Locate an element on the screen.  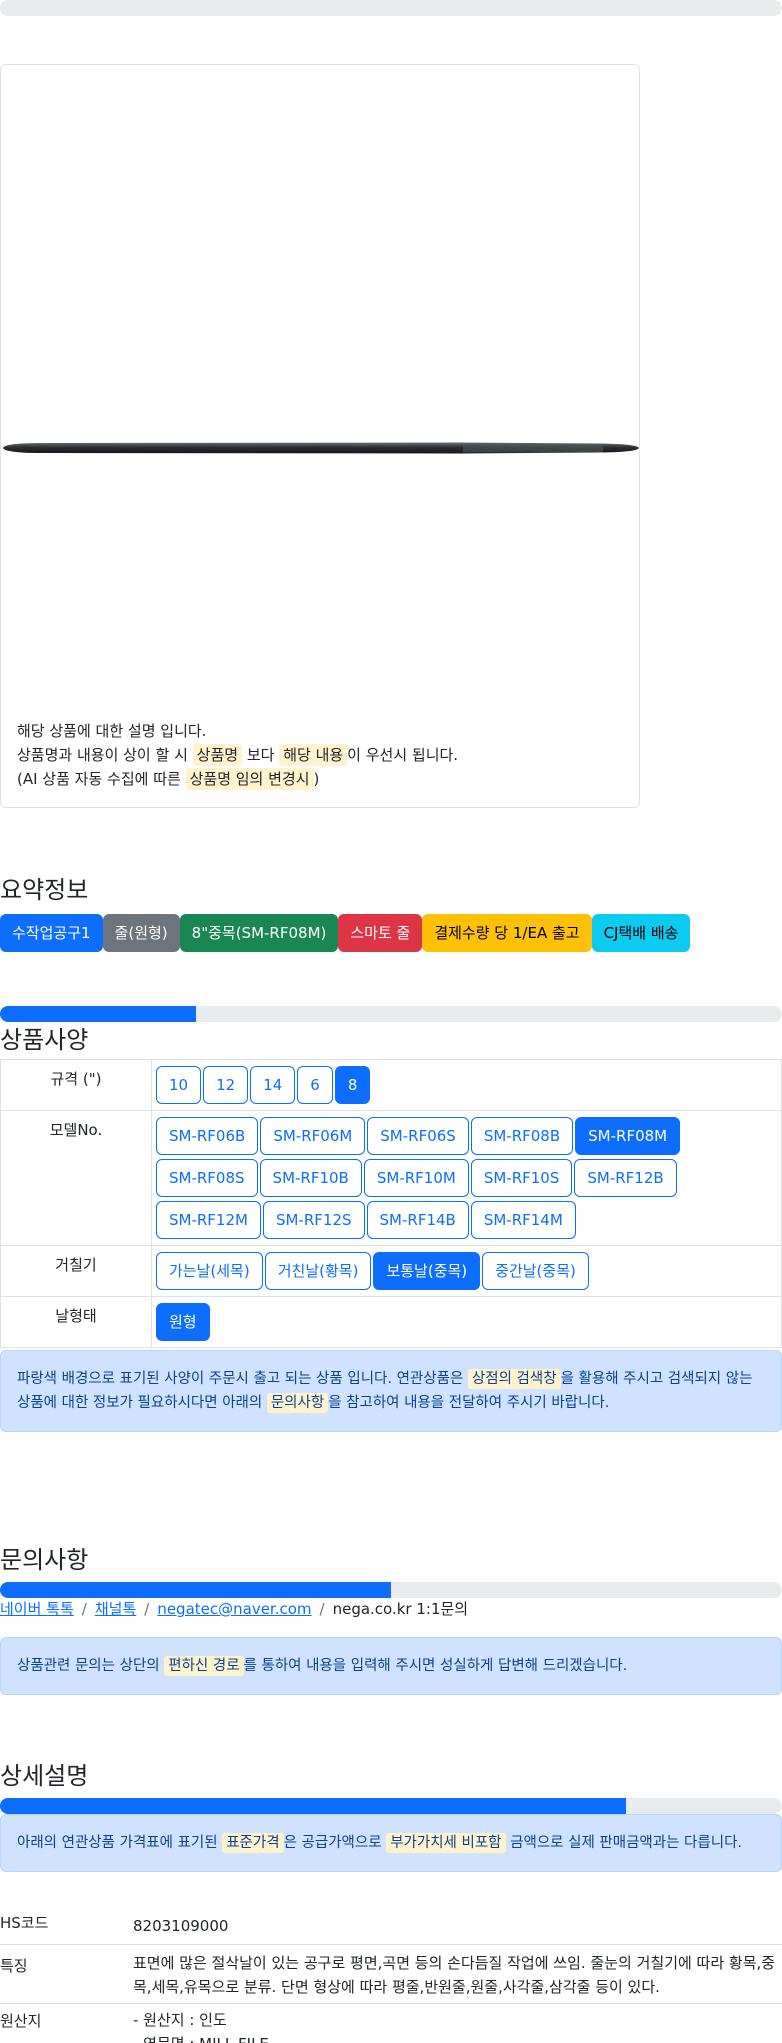
inquiry-progress is located at coordinates (391, 1590).